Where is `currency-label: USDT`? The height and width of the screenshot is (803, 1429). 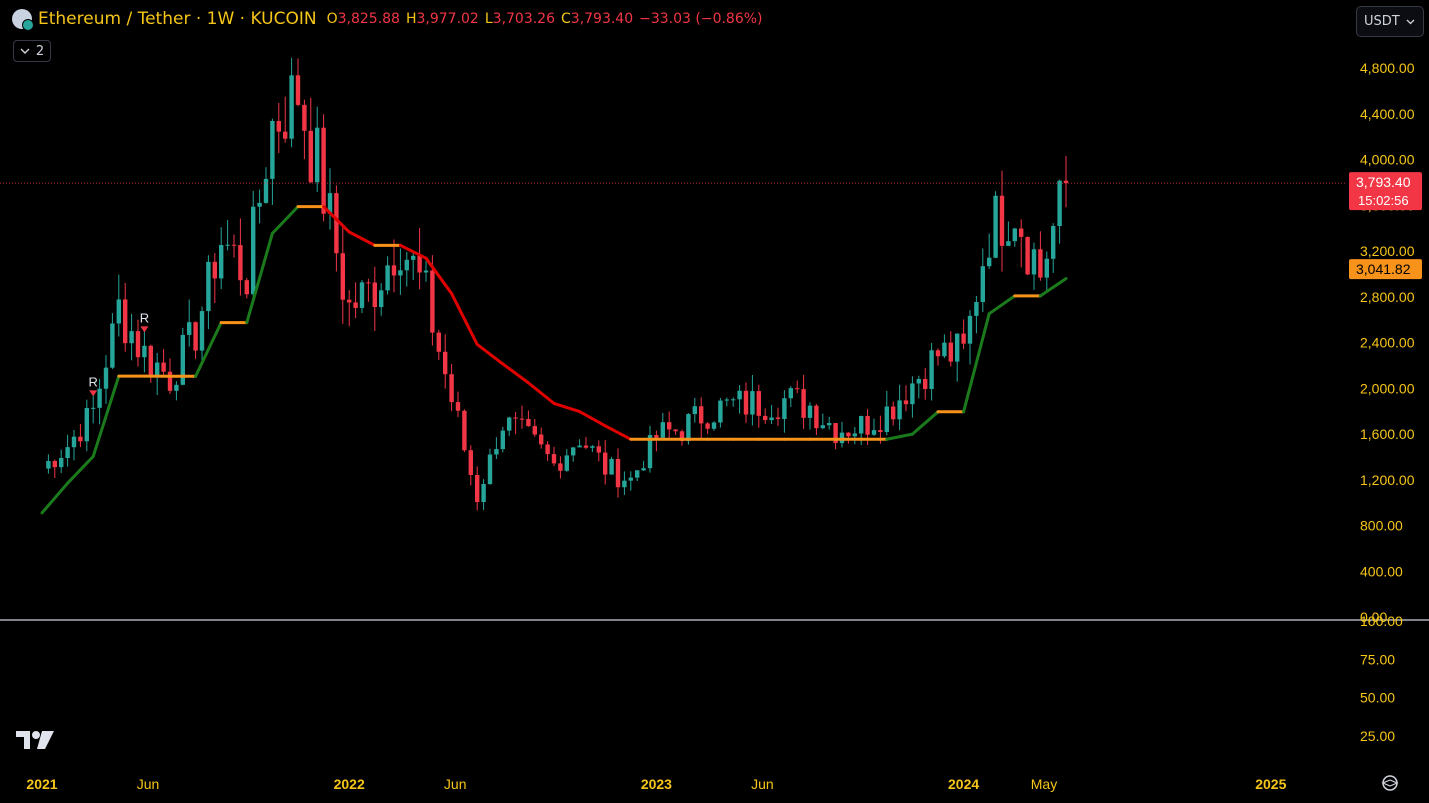
currency-label: USDT is located at coordinates (1382, 21).